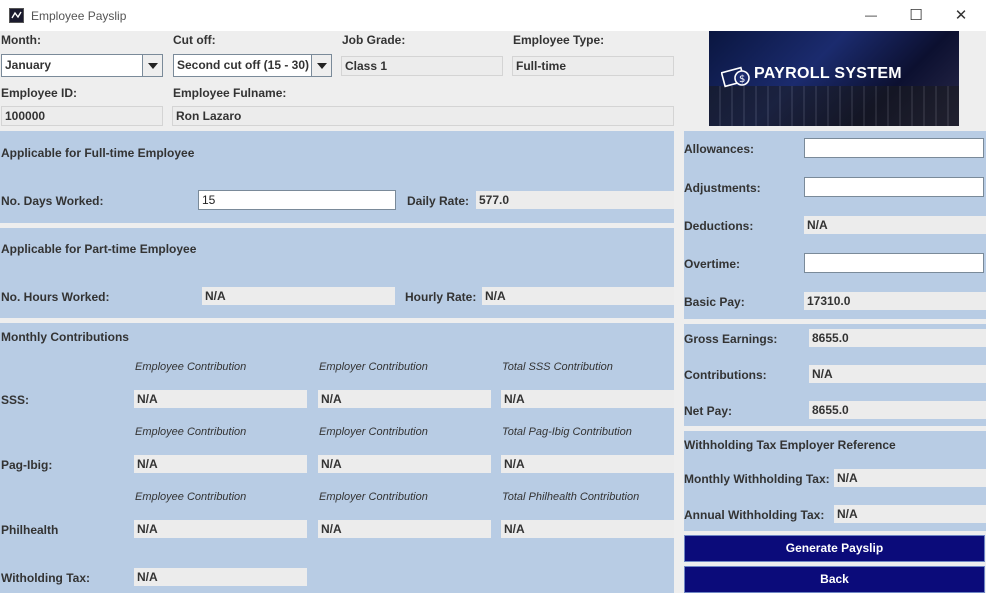 This screenshot has width=986, height=593. I want to click on pagibig-total-field: N/A, so click(587, 464).